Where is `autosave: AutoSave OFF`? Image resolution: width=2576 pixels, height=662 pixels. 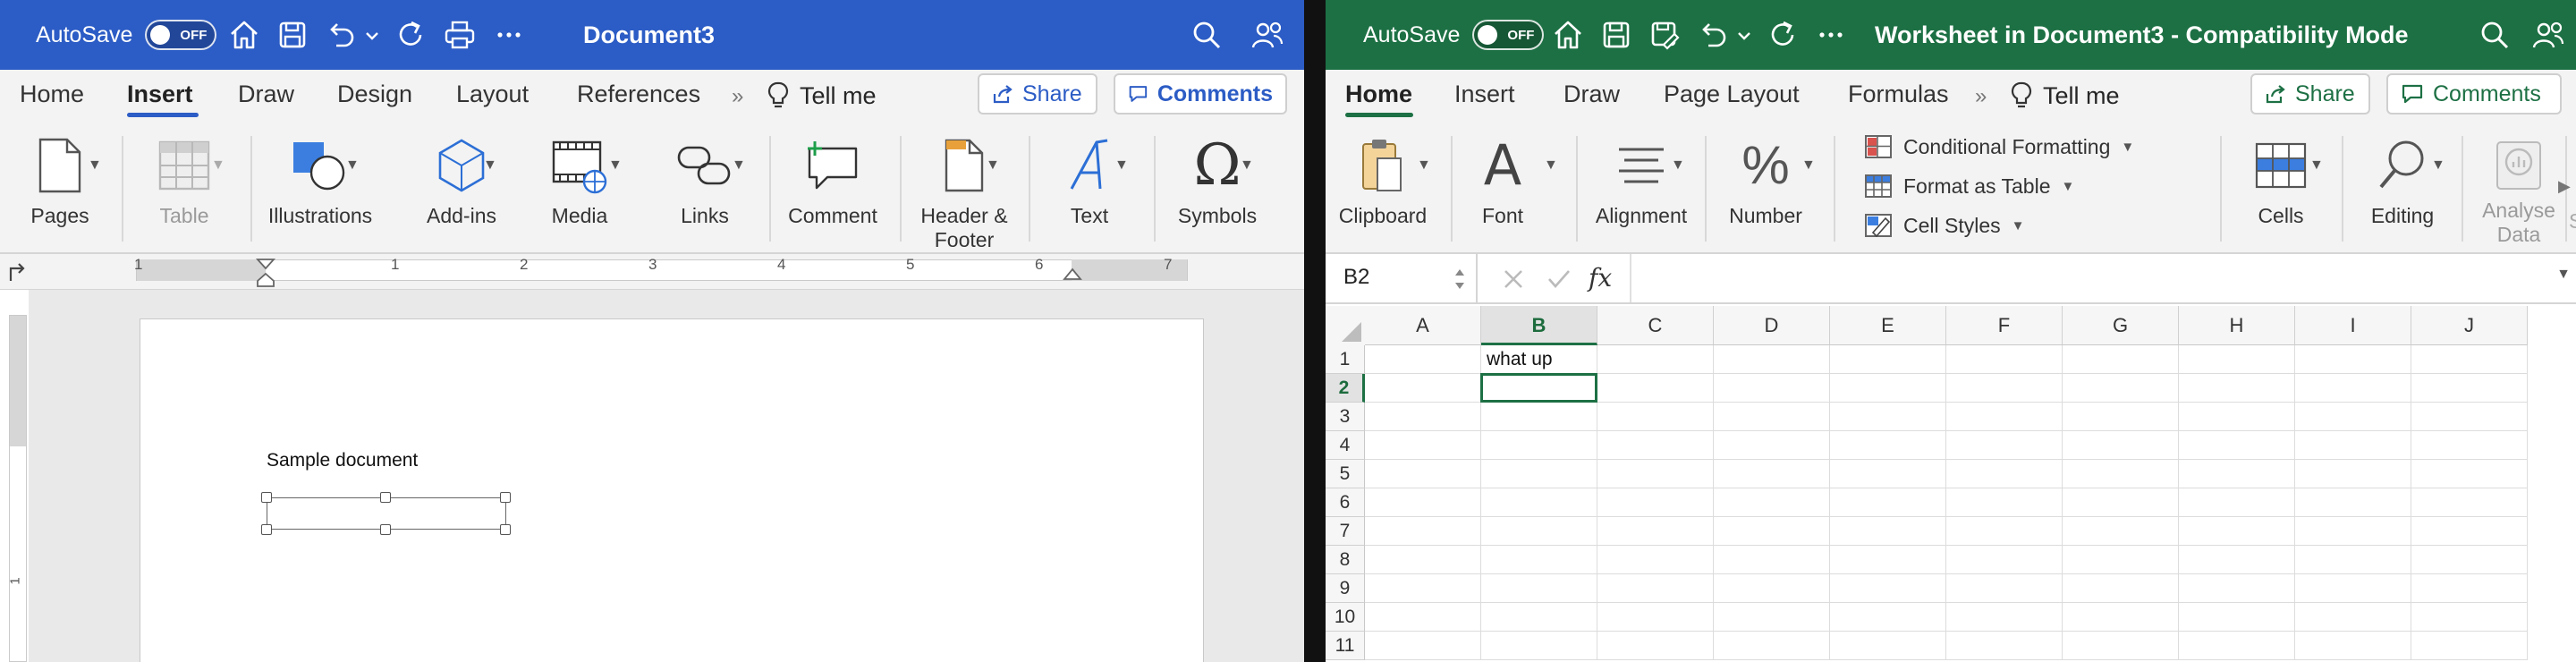 autosave: AutoSave OFF is located at coordinates (1454, 35).